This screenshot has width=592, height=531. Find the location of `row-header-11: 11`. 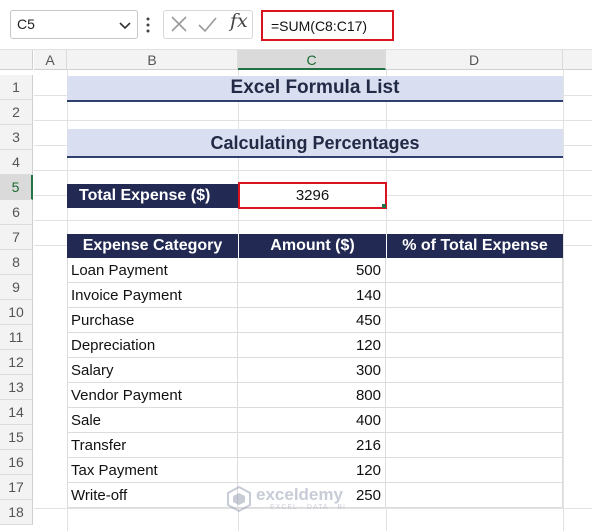

row-header-11: 11 is located at coordinates (16, 337).